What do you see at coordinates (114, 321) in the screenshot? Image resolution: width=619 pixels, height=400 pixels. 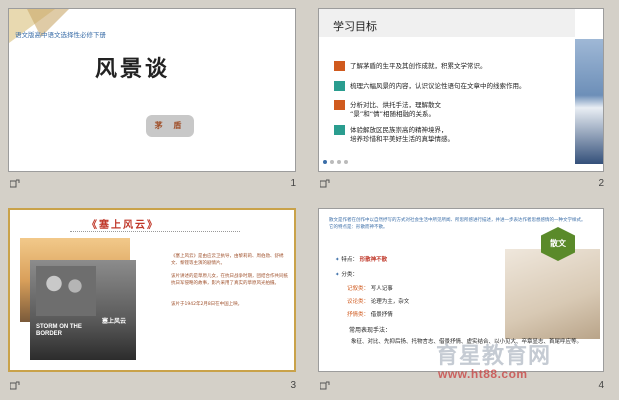 I see `poster-title-cn: 塞上风云` at bounding box center [114, 321].